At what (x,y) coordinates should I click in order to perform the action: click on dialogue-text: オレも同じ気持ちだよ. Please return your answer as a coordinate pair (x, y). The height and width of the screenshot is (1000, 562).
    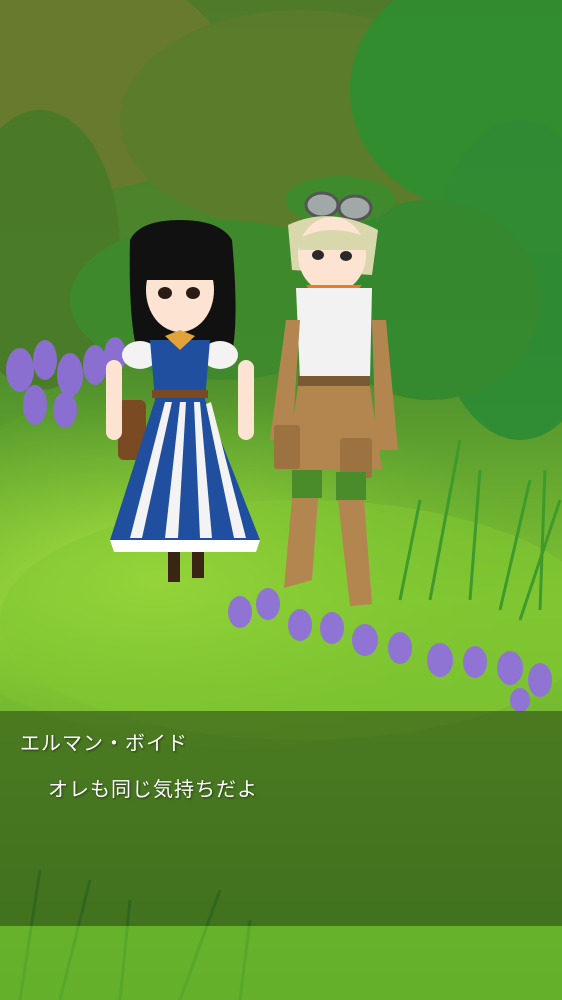
    Looking at the image, I should click on (153, 789).